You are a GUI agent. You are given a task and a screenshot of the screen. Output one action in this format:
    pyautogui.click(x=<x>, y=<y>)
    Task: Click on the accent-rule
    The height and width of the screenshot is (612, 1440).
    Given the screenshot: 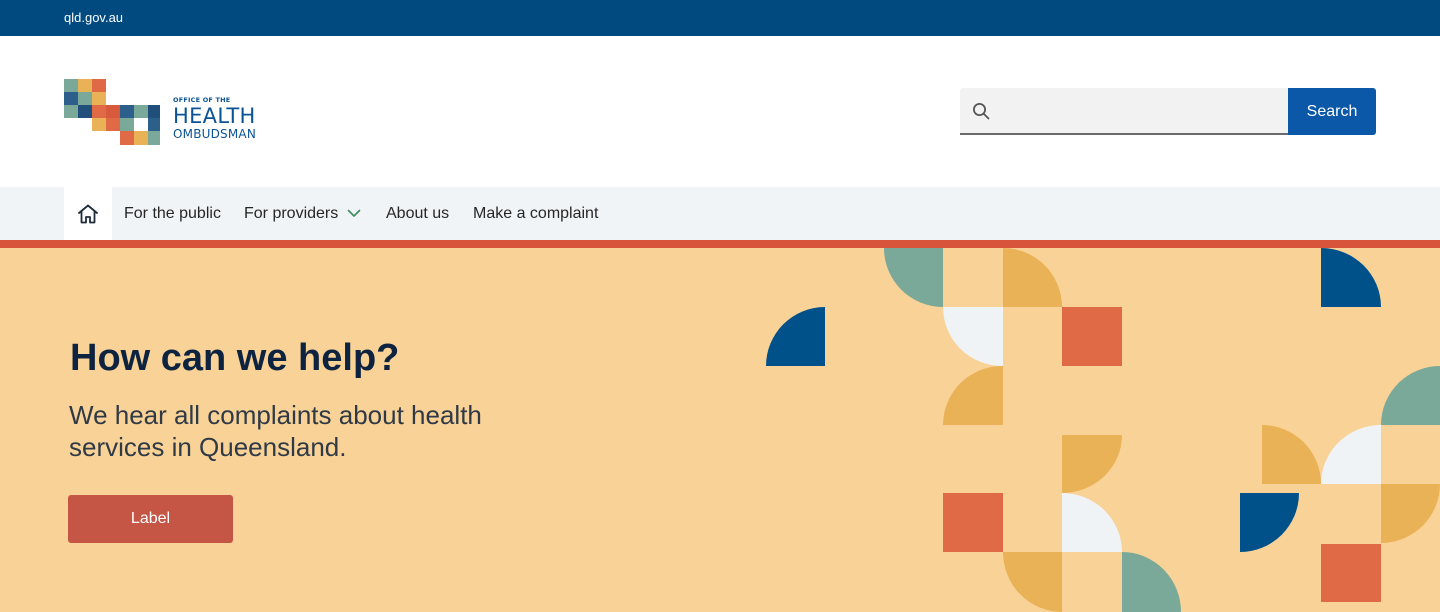 What is the action you would take?
    pyautogui.click(x=720, y=244)
    